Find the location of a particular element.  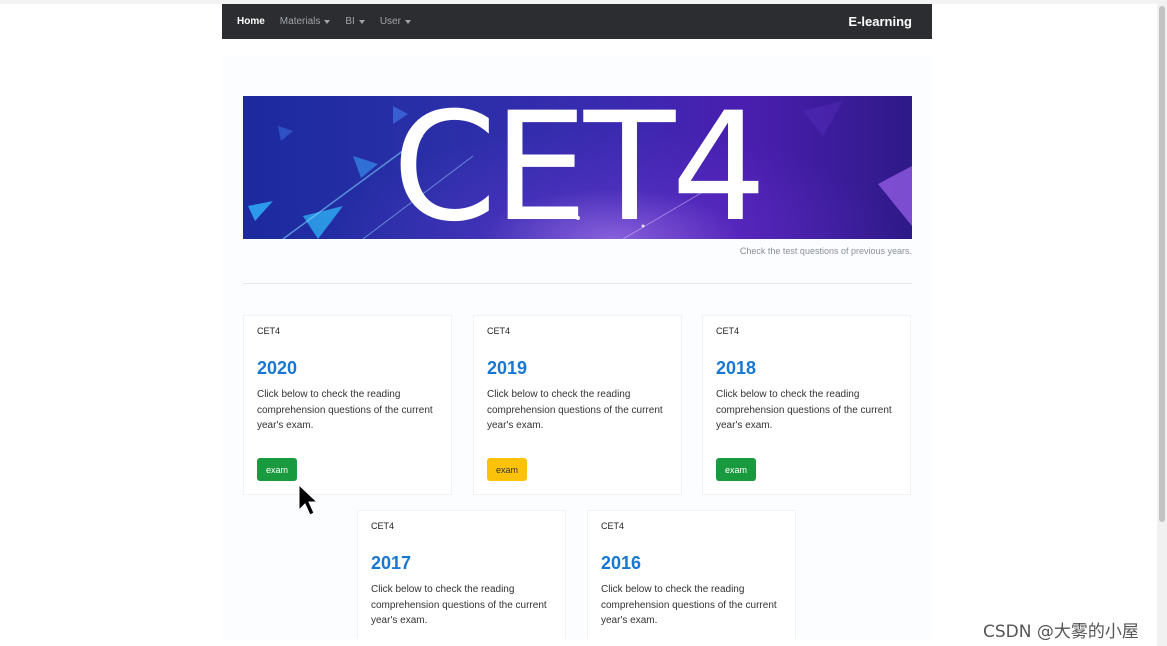

nav-bi-label: BI is located at coordinates (350, 21).